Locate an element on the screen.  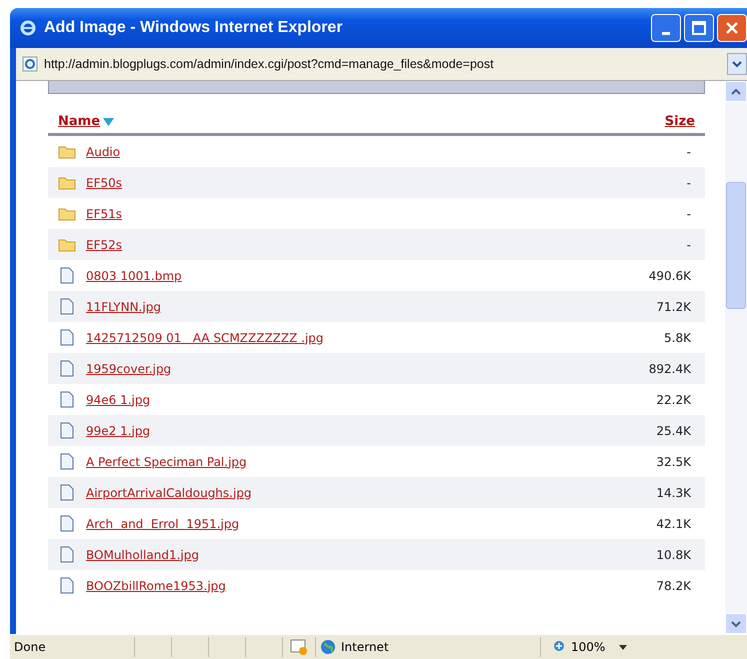
window-title: Add Image - Windows Internet Explorer is located at coordinates (194, 28).